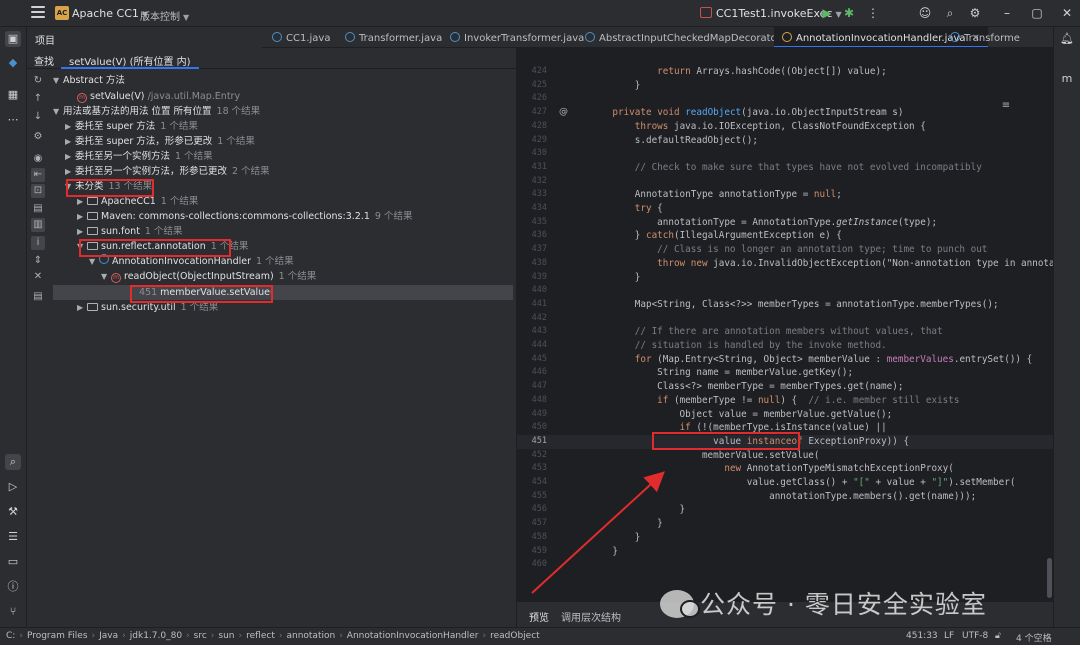  What do you see at coordinates (260, 636) in the screenshot?
I see `breadcrumb-item: reflect` at bounding box center [260, 636].